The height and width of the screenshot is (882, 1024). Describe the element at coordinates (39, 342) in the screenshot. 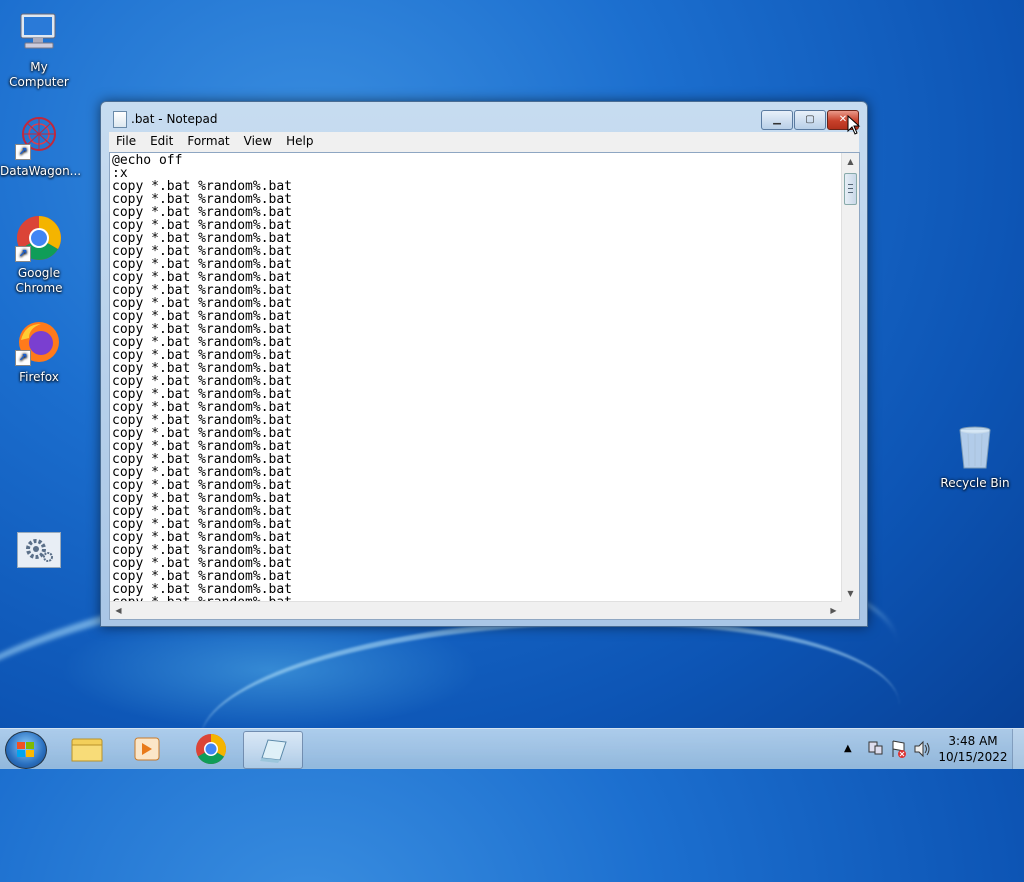

I see `firefox-icon: ↗` at that location.